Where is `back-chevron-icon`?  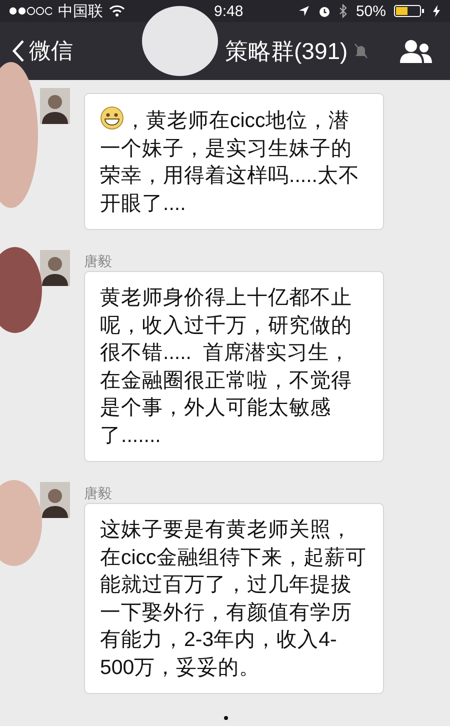
back-chevron-icon is located at coordinates (18, 51).